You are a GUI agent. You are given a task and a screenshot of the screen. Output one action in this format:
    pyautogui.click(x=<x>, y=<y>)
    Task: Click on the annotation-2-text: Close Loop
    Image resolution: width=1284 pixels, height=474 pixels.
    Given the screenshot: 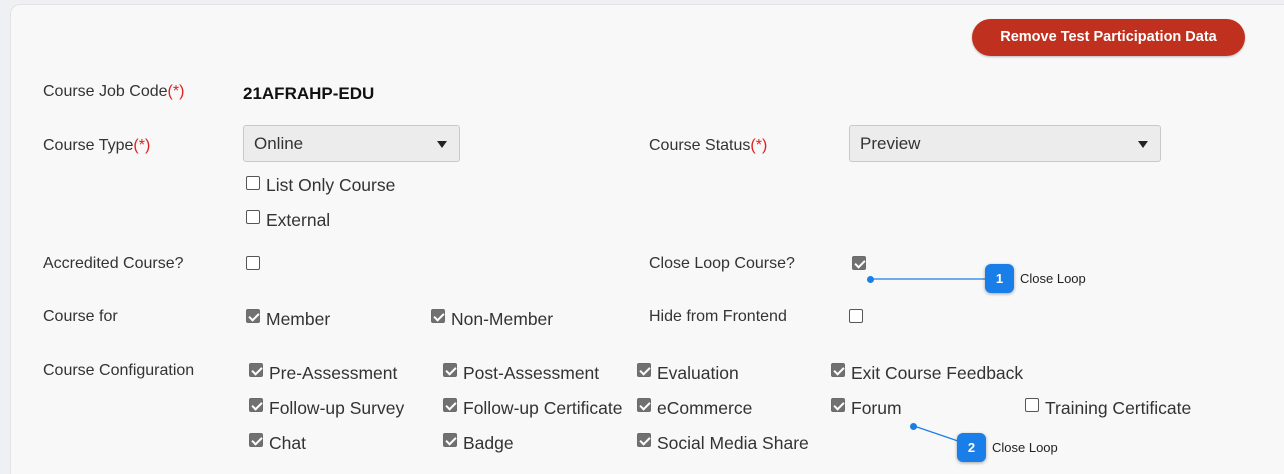 What is the action you would take?
    pyautogui.click(x=1025, y=447)
    